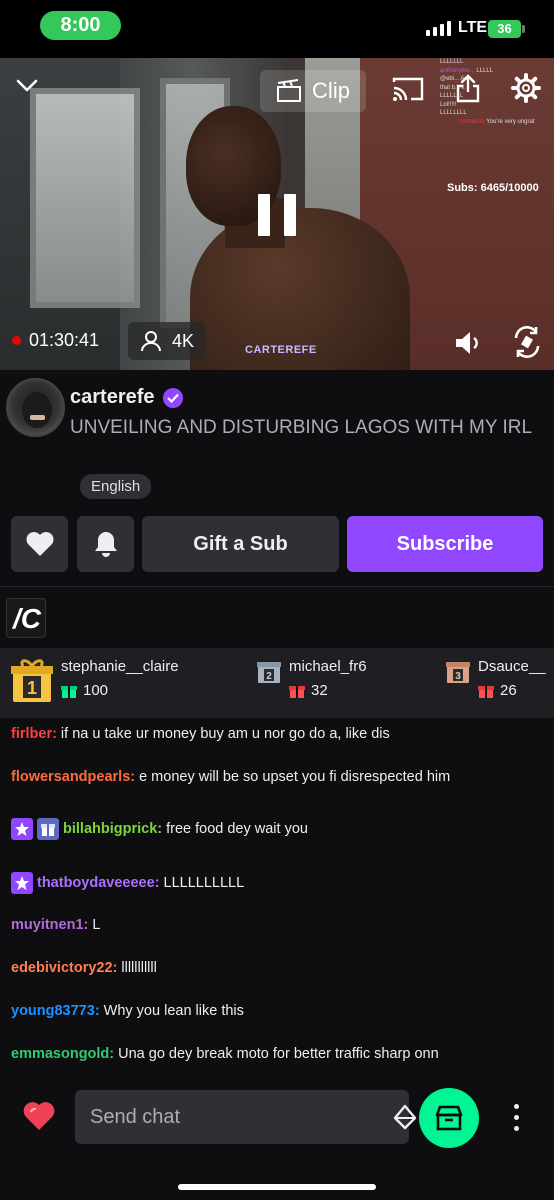 Image resolution: width=554 pixels, height=1200 pixels. I want to click on overlay-chat-line: Lol!!!!!, so click(448, 104).